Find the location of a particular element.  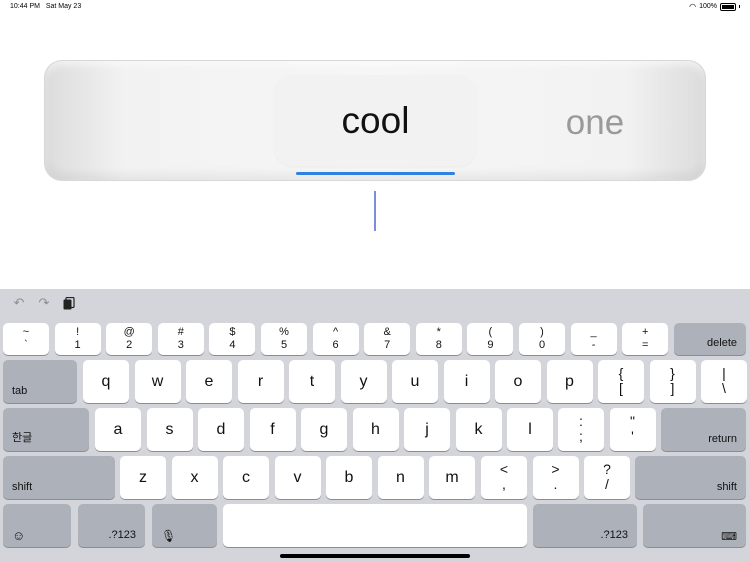

key-7: & 7 is located at coordinates (387, 339).